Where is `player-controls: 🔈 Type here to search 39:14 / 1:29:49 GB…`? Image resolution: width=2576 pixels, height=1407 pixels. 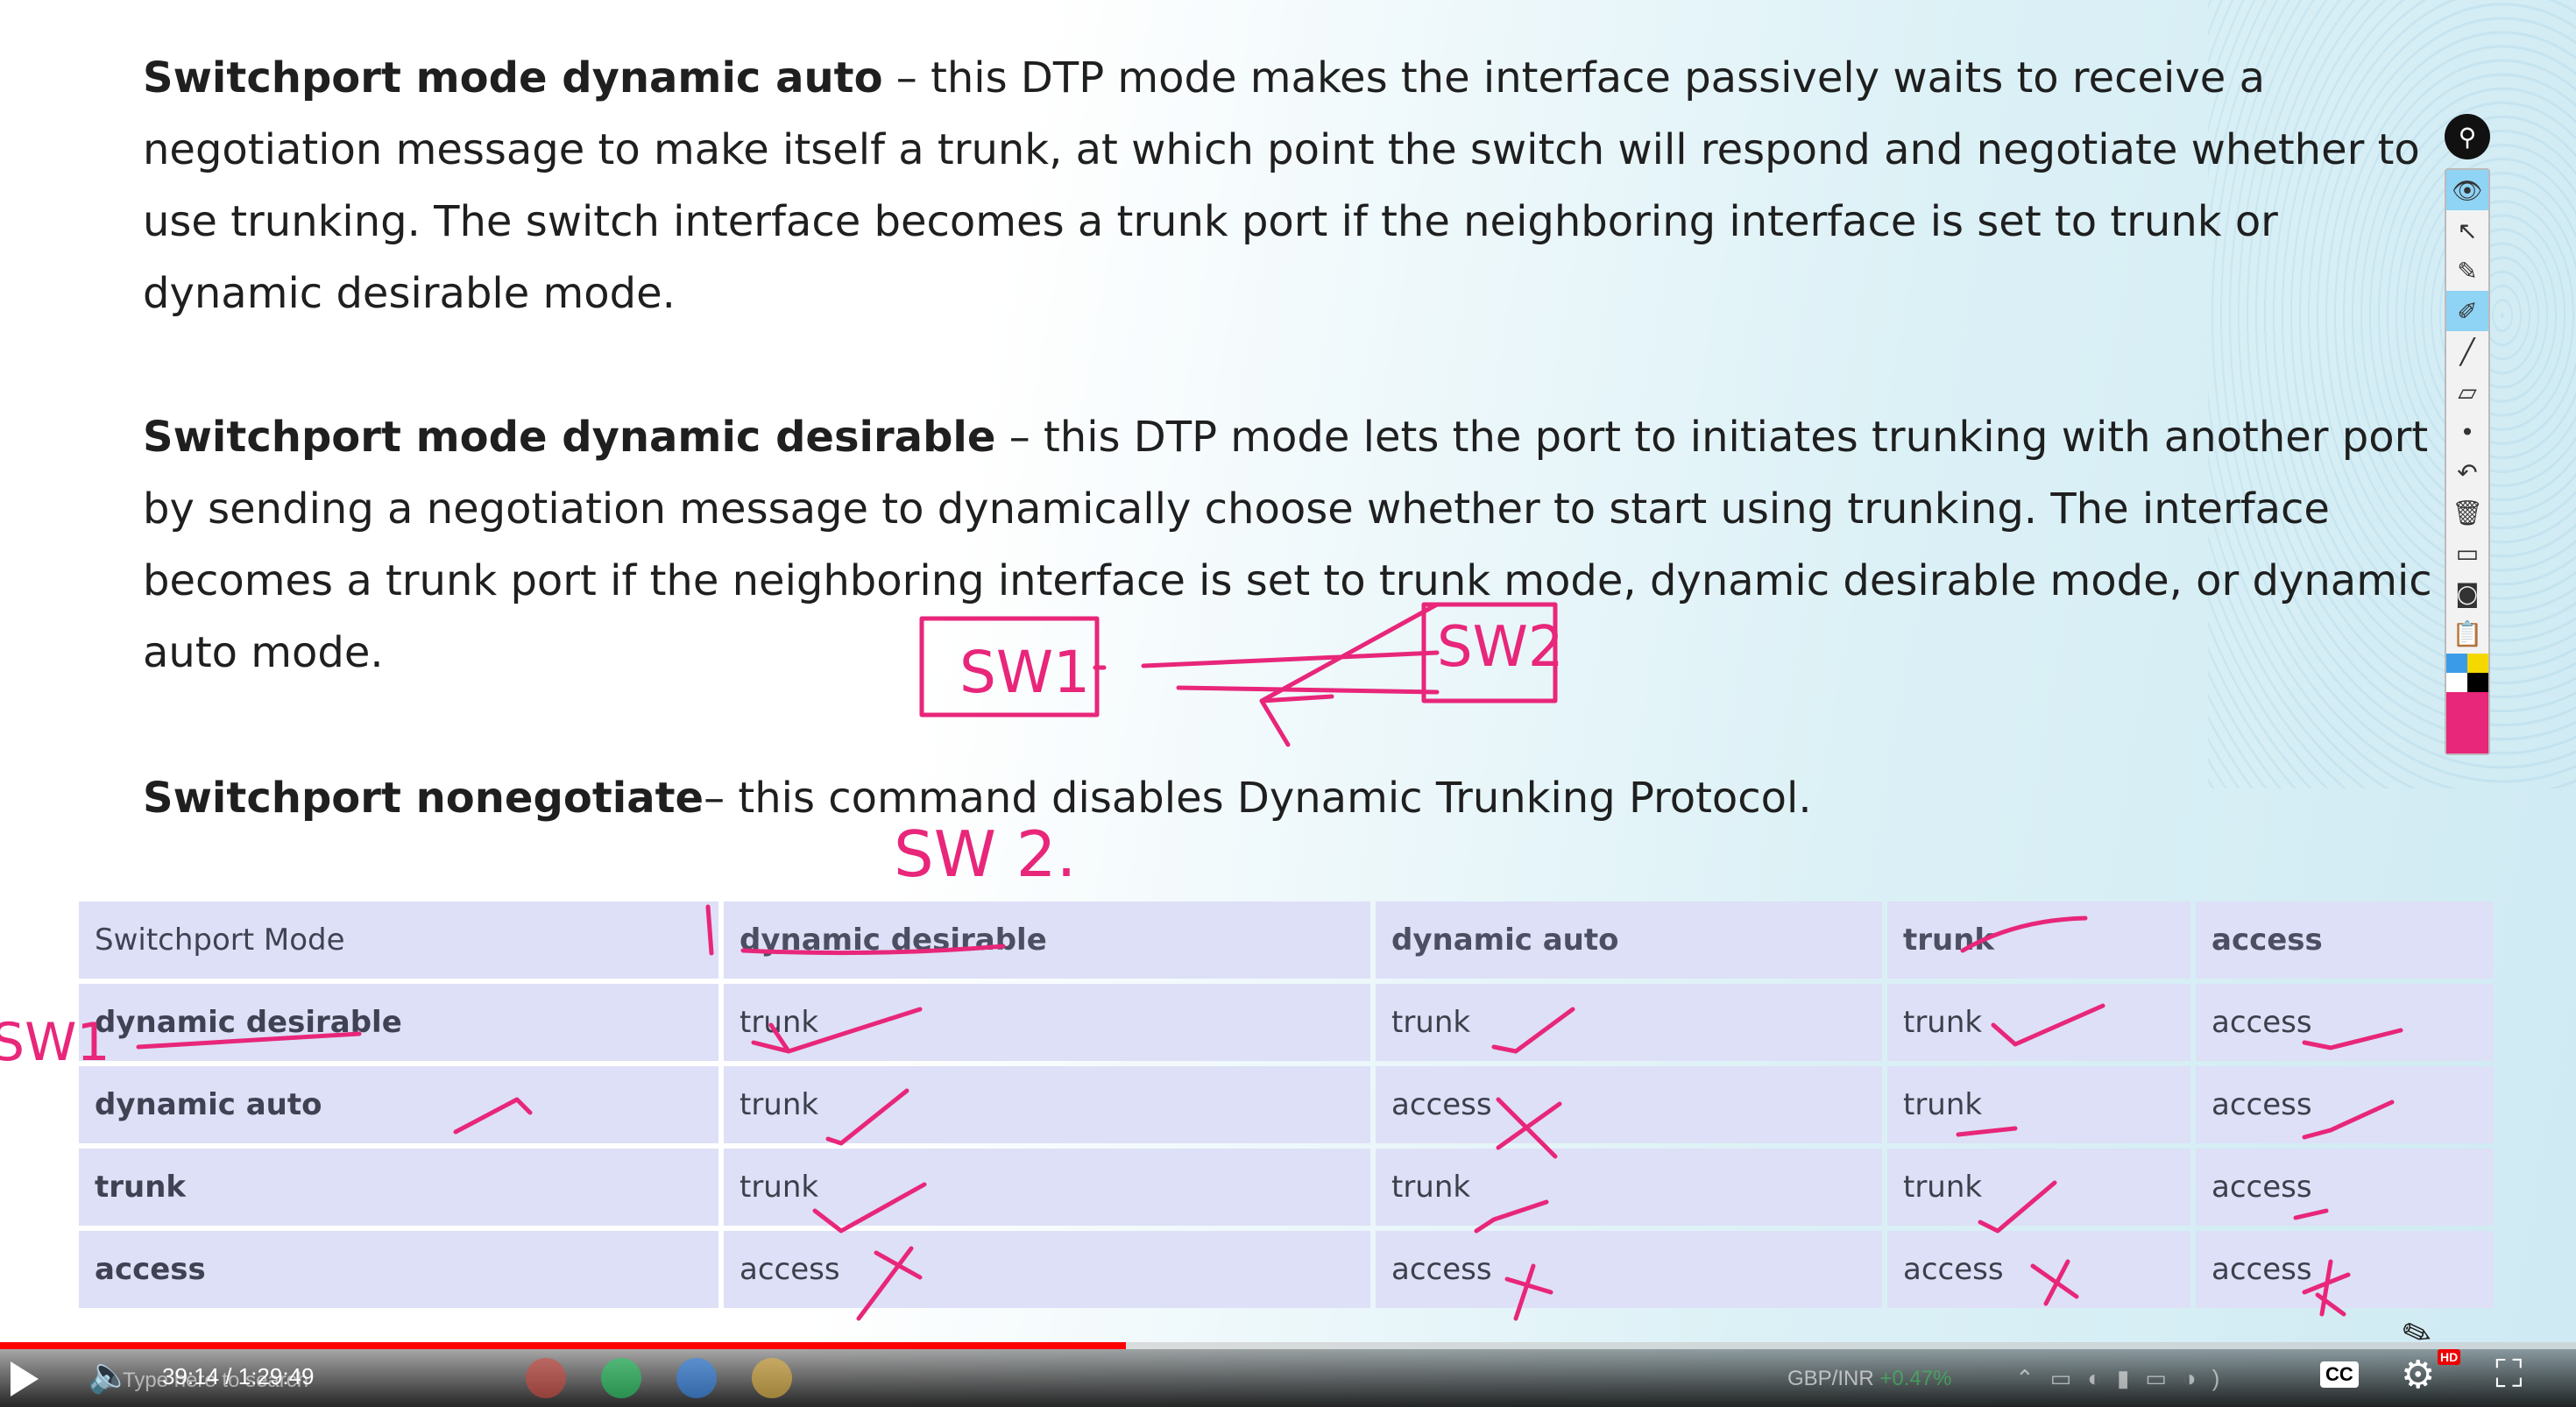
player-controls: 🔈 Type here to search 39:14 / 1:29:49 GB… is located at coordinates (1288, 1378).